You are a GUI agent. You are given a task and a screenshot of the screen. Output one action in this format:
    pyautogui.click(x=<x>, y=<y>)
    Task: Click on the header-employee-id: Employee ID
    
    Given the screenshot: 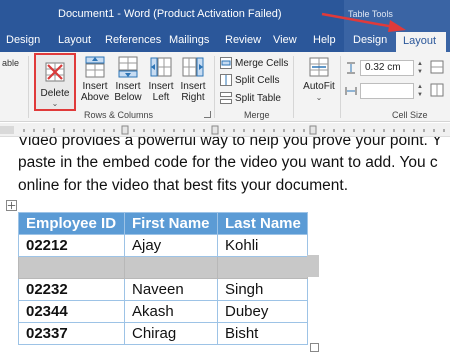 What is the action you would take?
    pyautogui.click(x=71, y=223)
    